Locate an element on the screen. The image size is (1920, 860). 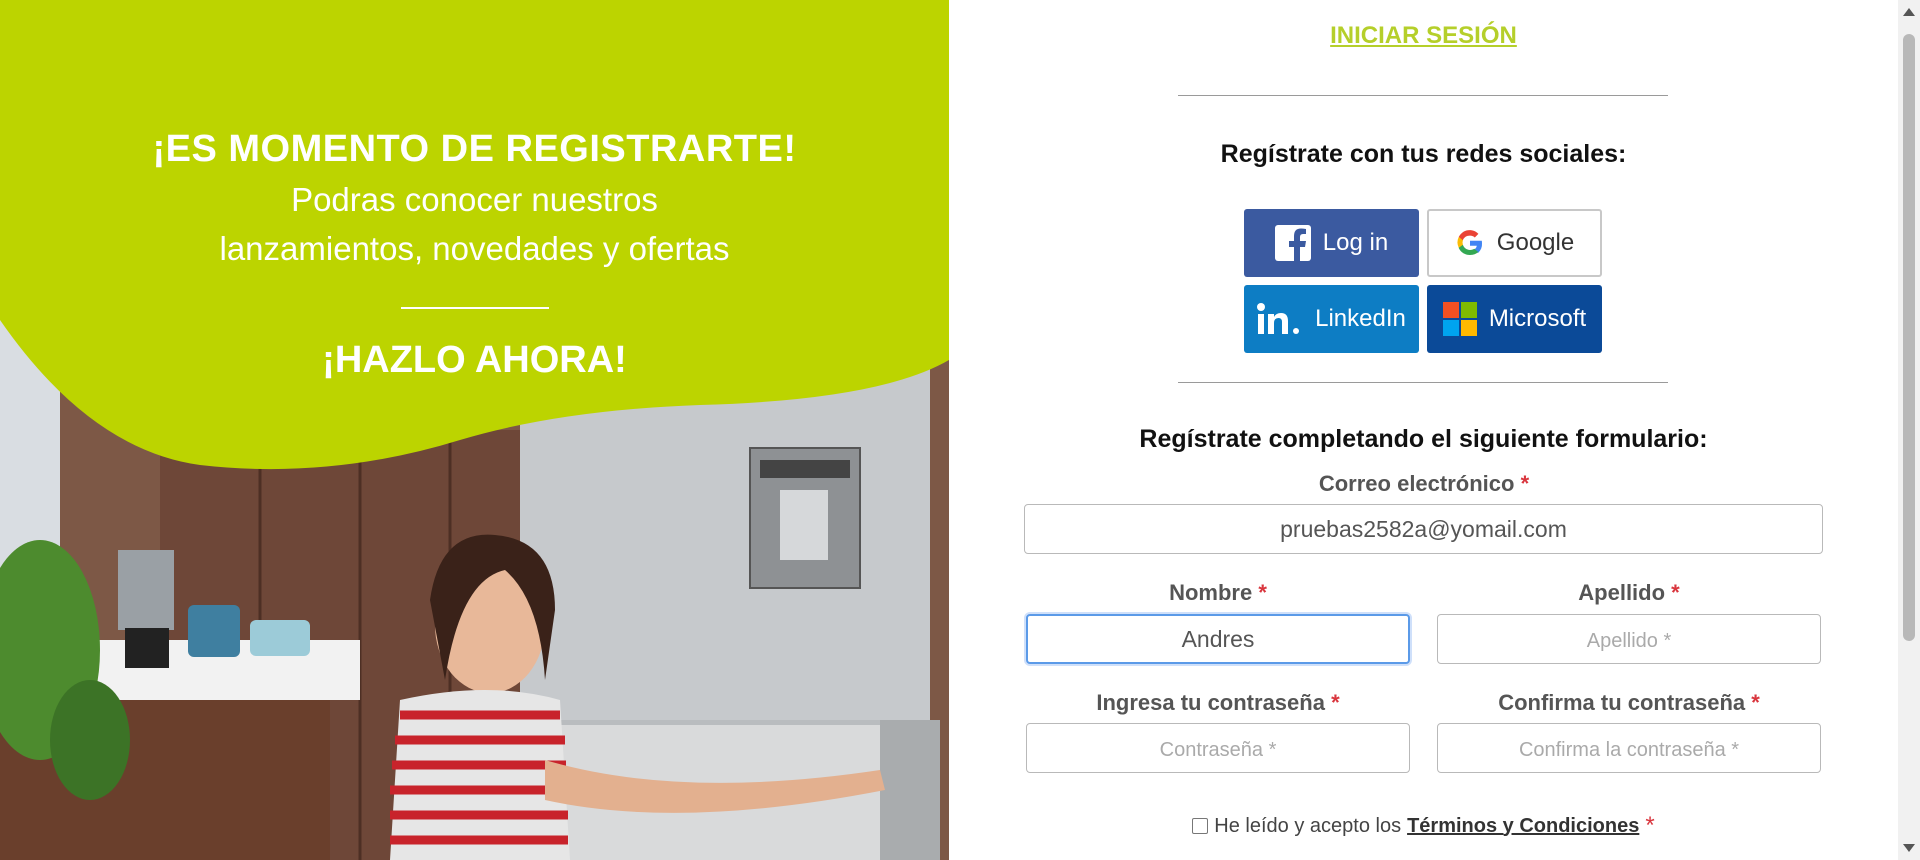
social-title: Regístrate con tus redes sociales: is located at coordinates (1423, 154).